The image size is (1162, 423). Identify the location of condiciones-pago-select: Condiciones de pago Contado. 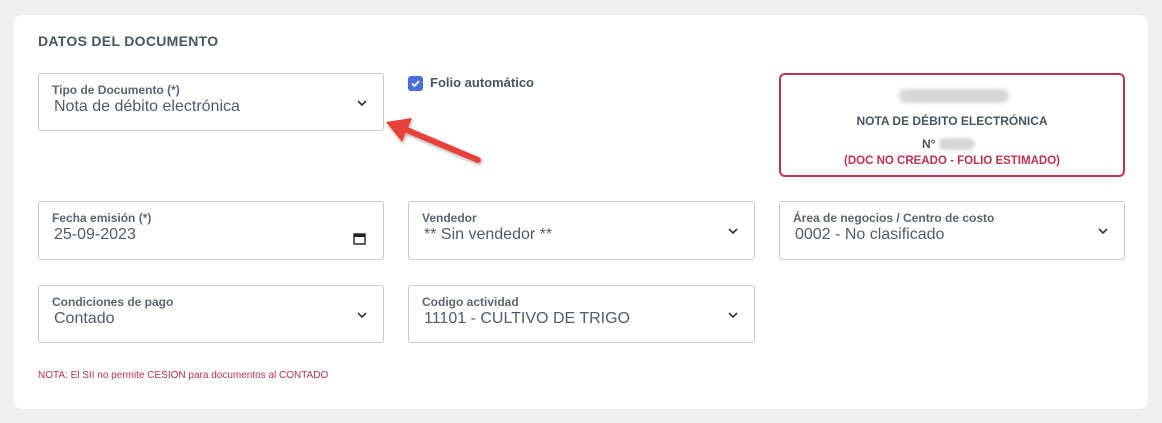
(211, 314).